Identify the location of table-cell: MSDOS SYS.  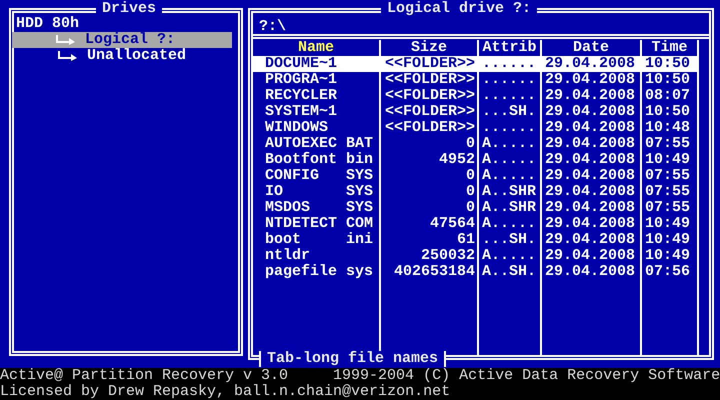
(317, 208).